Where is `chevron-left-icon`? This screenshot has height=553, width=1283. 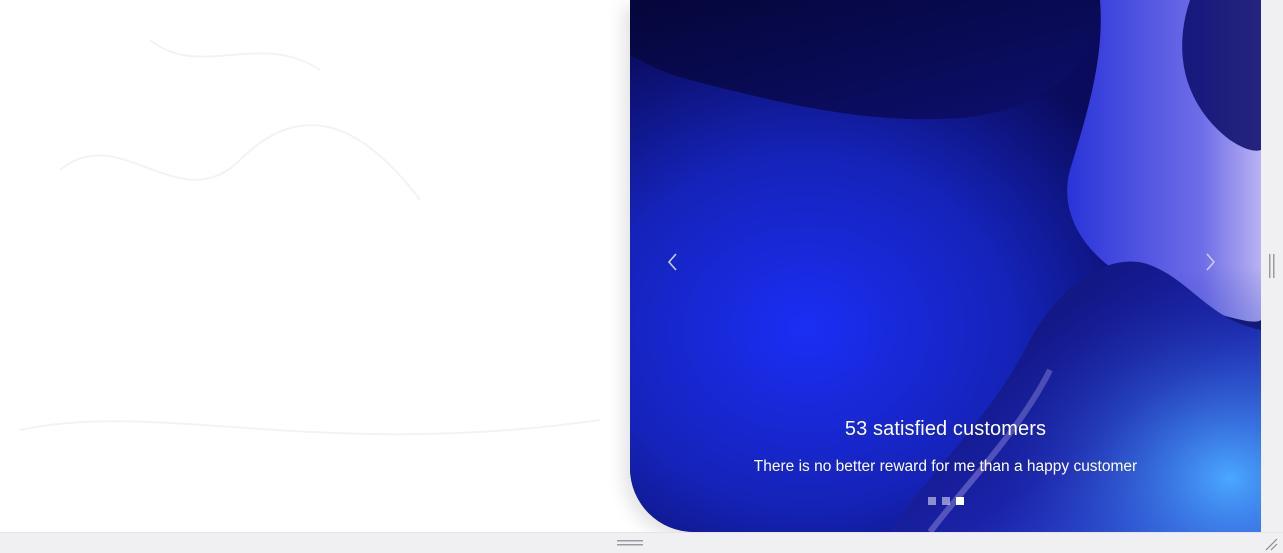
chevron-left-icon is located at coordinates (672, 262).